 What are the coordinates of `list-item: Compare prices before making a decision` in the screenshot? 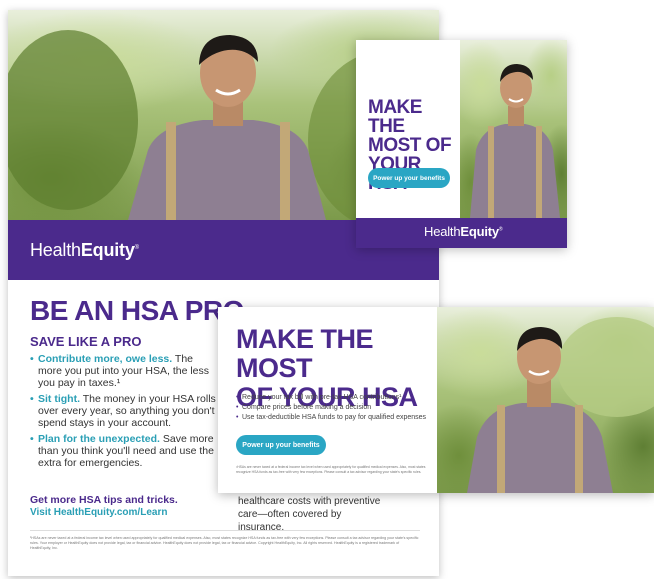 It's located at (336, 408).